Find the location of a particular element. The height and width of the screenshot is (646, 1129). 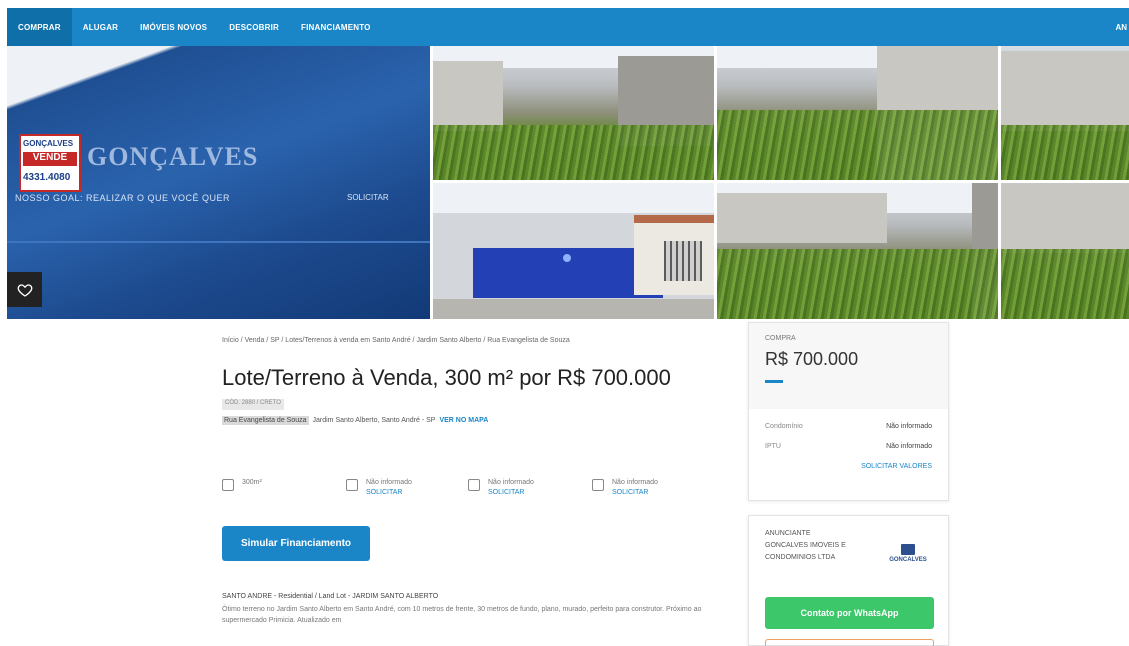

address-neighborhood: Jardim Santo Alberto, Santo André - SP is located at coordinates (374, 420).